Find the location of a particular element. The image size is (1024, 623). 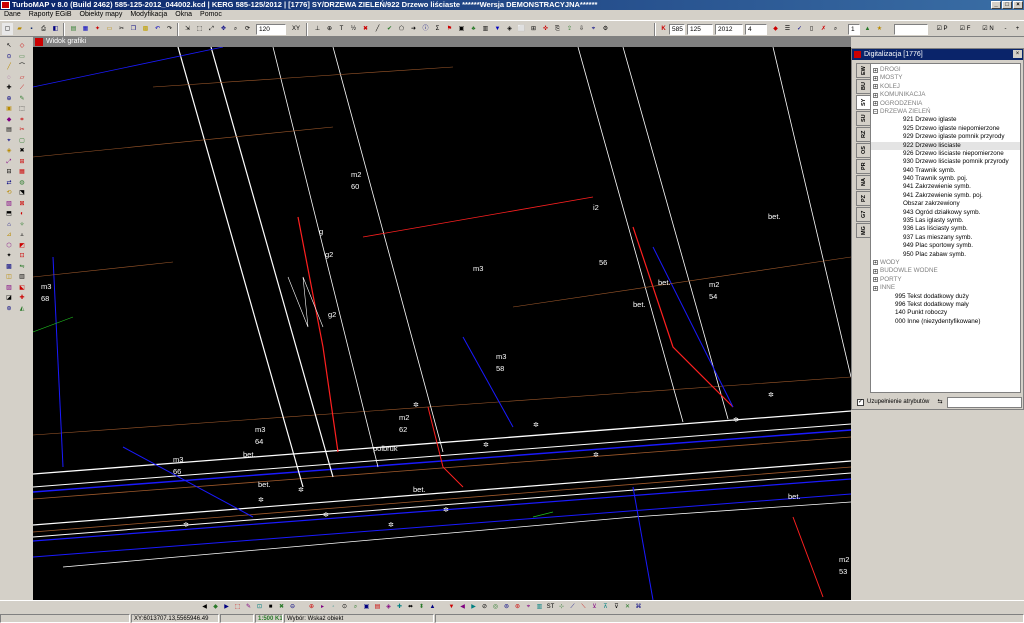

attributes-button: ⇆ is located at coordinates (940, 402).